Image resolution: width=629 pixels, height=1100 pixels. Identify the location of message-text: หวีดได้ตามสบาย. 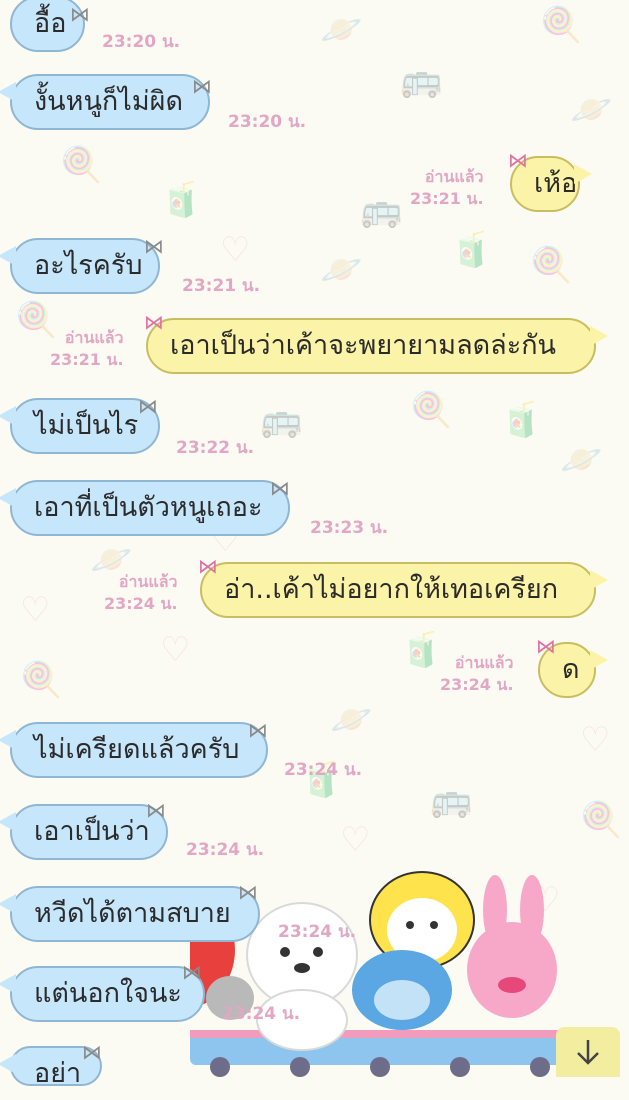
(132, 913).